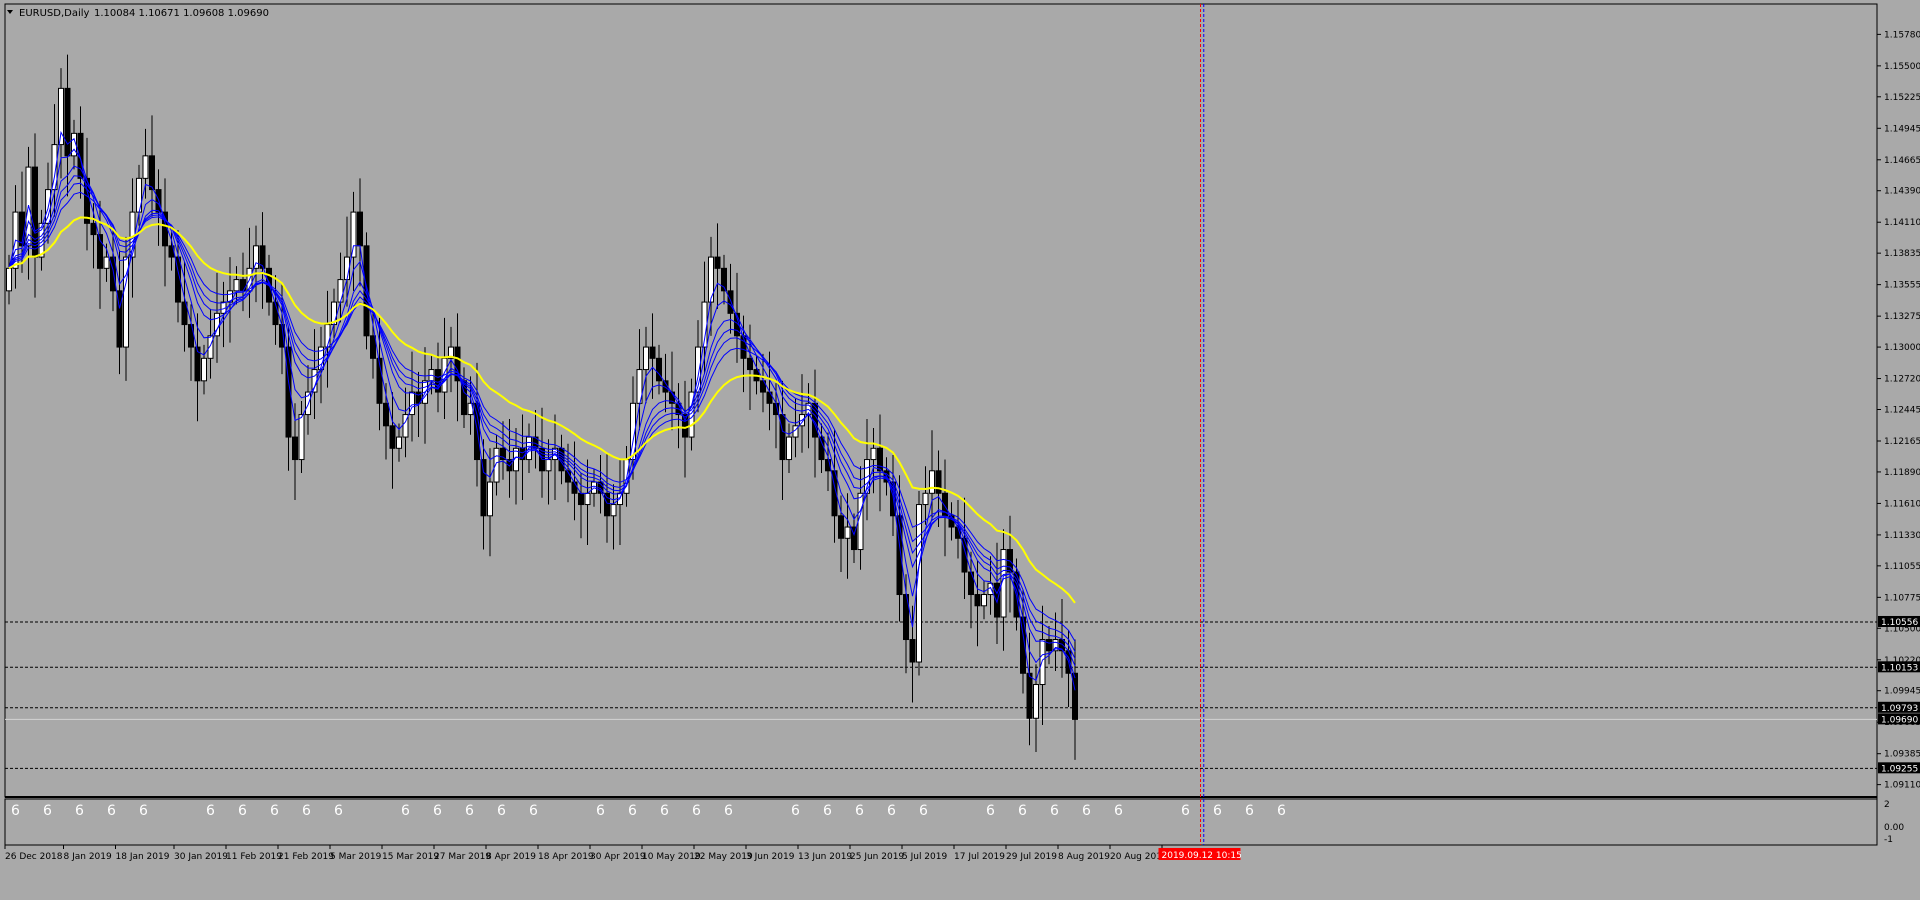  Describe the element at coordinates (511, 857) in the screenshot. I see `time-tick-label: 8 Apr 2019` at that location.